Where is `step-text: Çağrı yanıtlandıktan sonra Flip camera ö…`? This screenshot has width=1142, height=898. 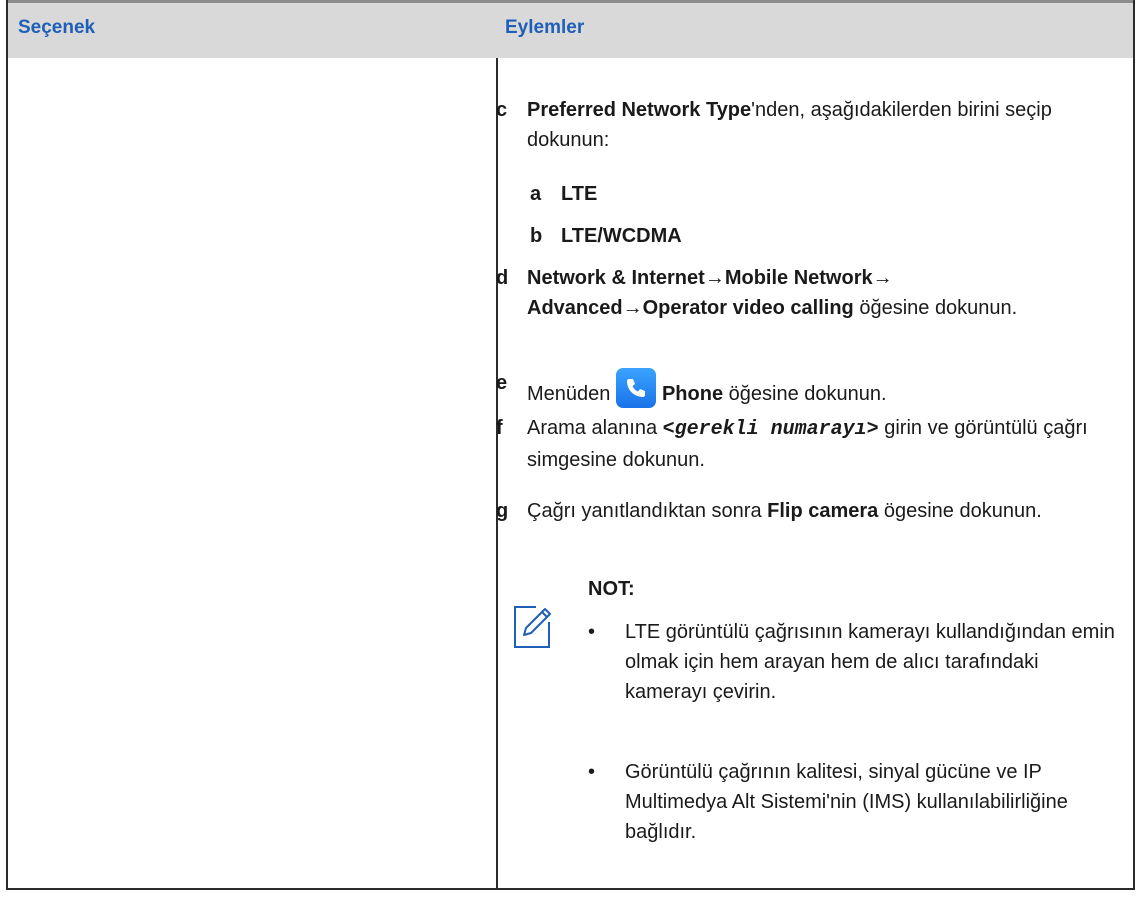
step-text: Çağrı yanıtlandıktan sonra Flip camera ö… is located at coordinates (812, 511).